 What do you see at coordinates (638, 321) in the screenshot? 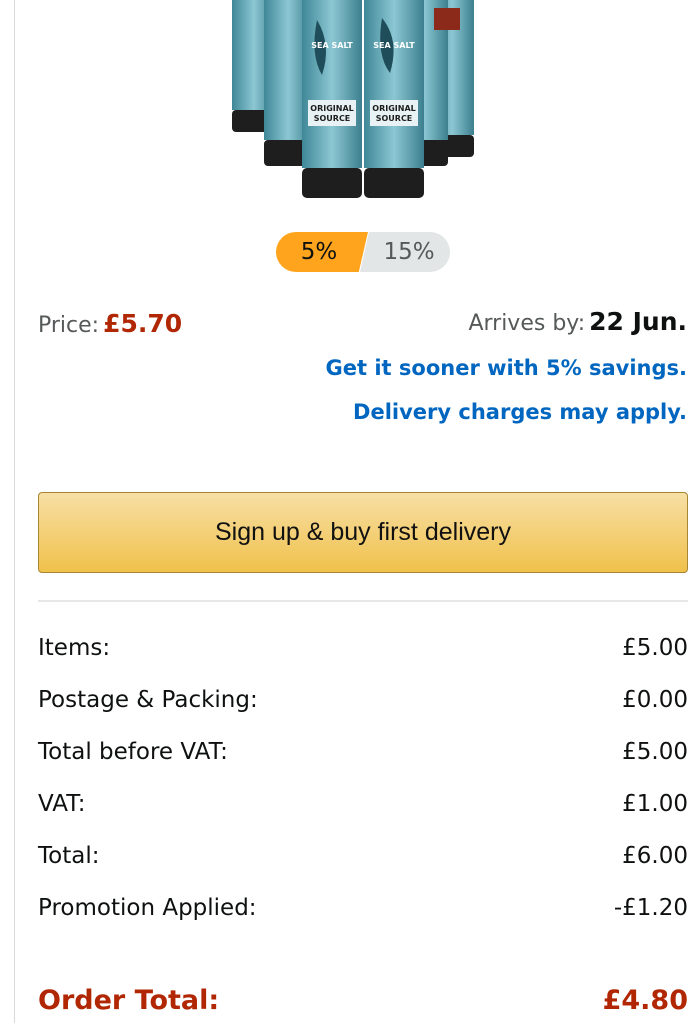
I see `arrives-by-date: 22 Jun.` at bounding box center [638, 321].